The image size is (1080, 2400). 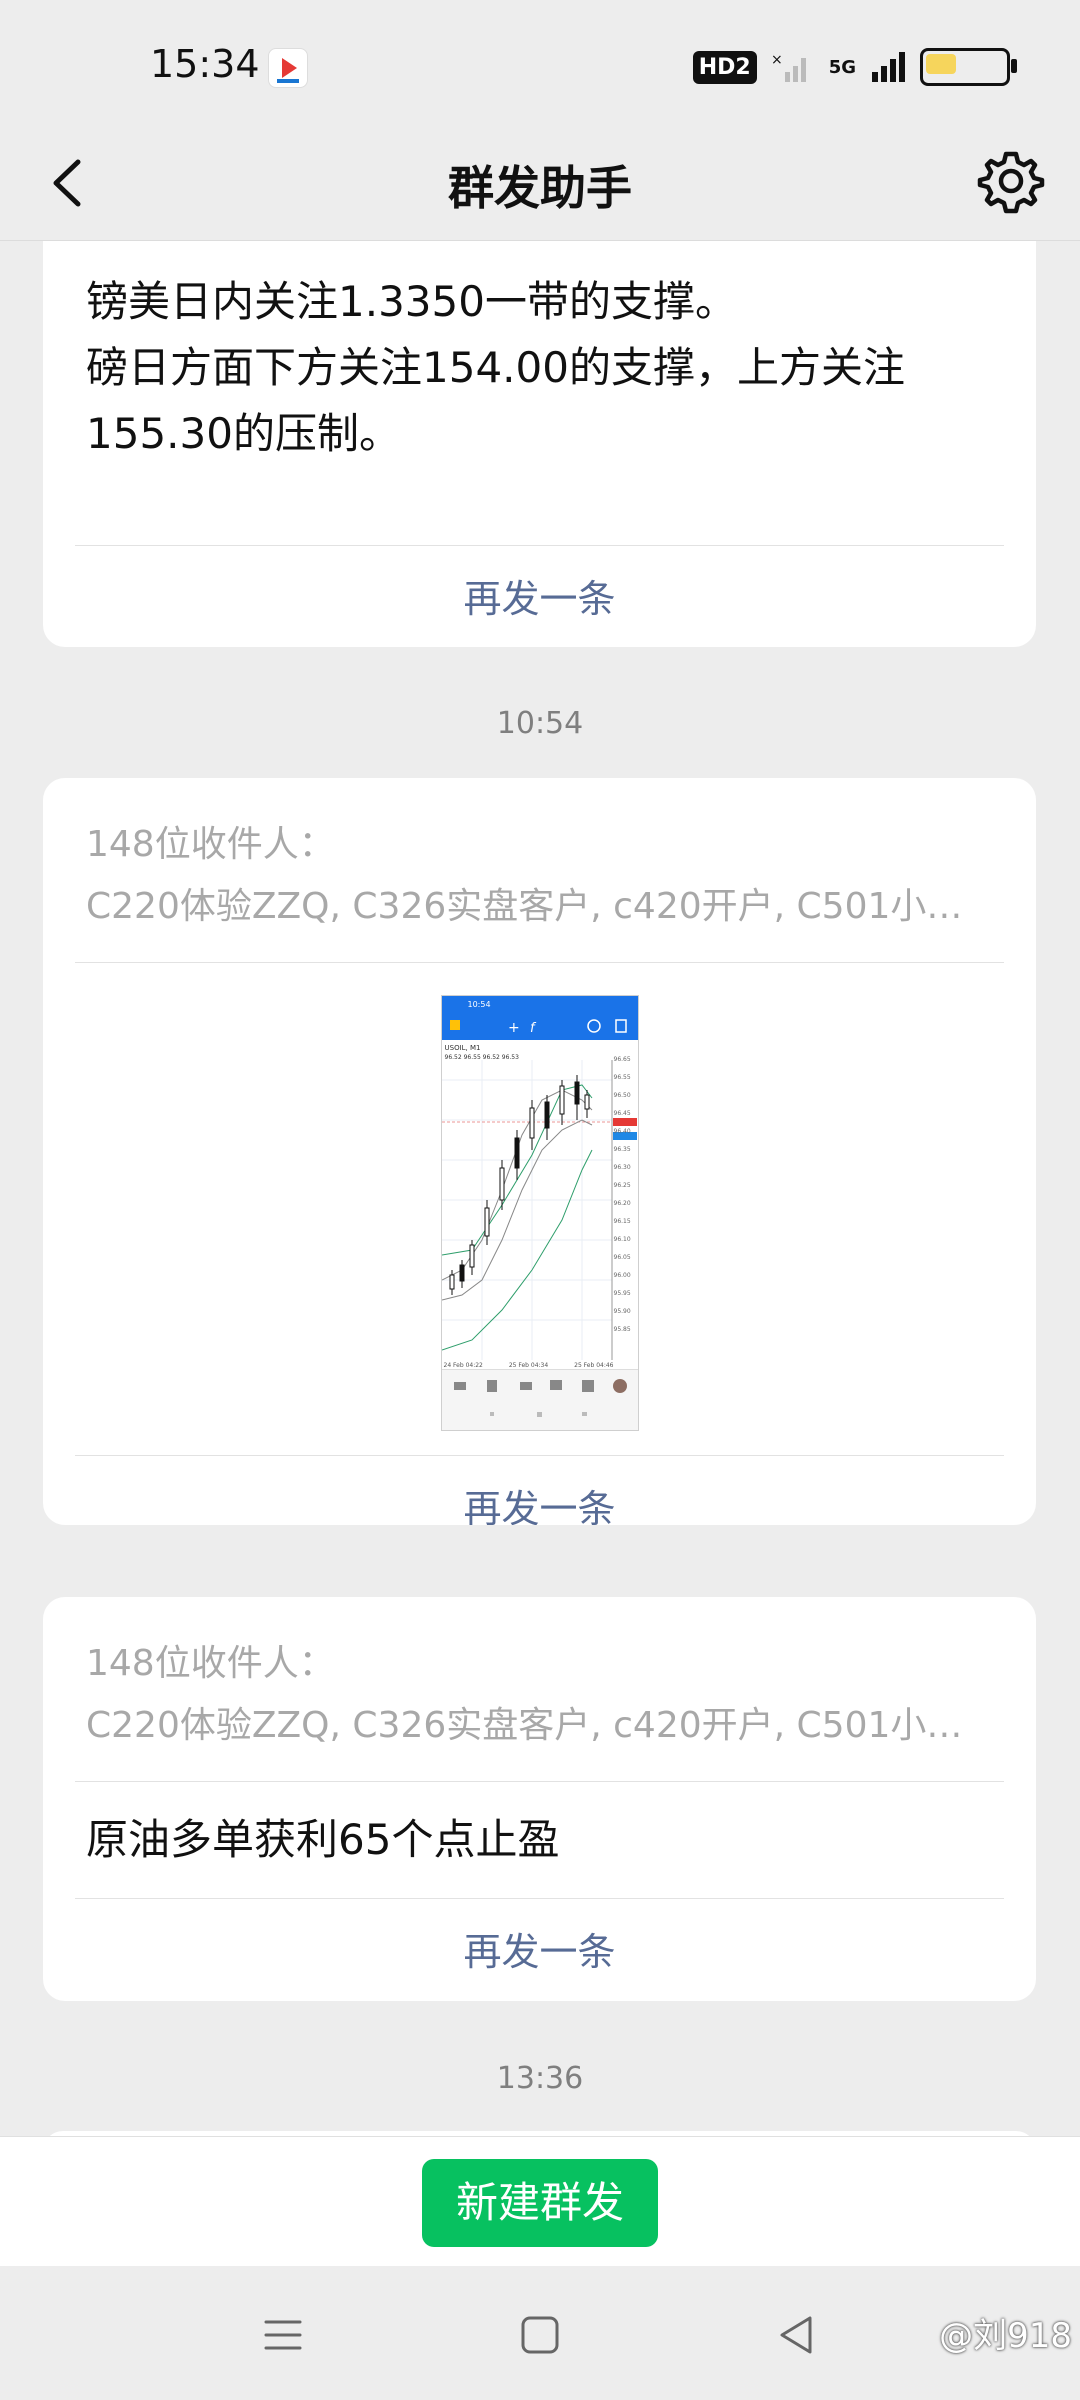 I want to click on network-type: 5G, so click(x=842, y=67).